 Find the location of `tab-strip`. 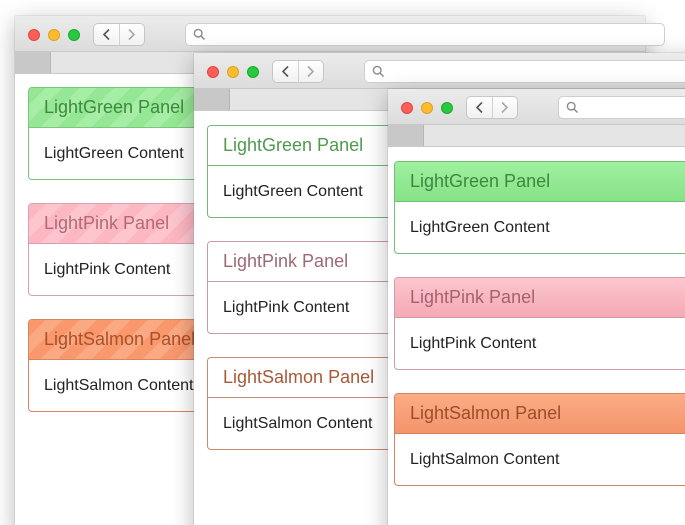

tab-strip is located at coordinates (536, 136).